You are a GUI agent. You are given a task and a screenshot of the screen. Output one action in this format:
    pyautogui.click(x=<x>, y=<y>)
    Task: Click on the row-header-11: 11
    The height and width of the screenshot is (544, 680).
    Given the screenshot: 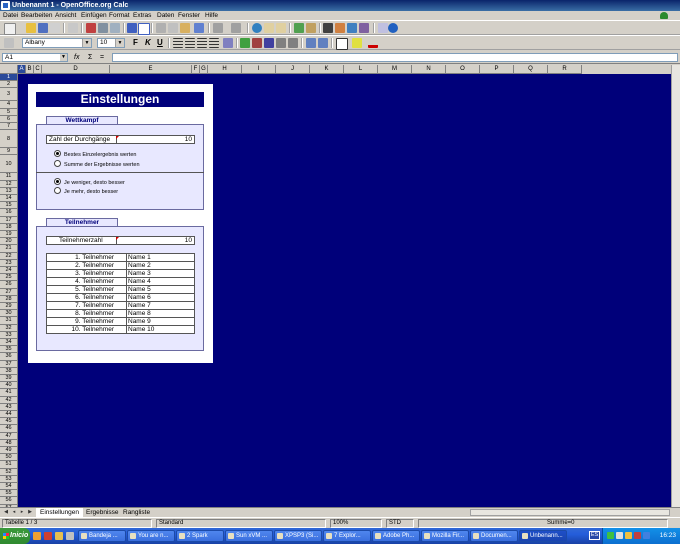 What is the action you would take?
    pyautogui.click(x=9, y=177)
    